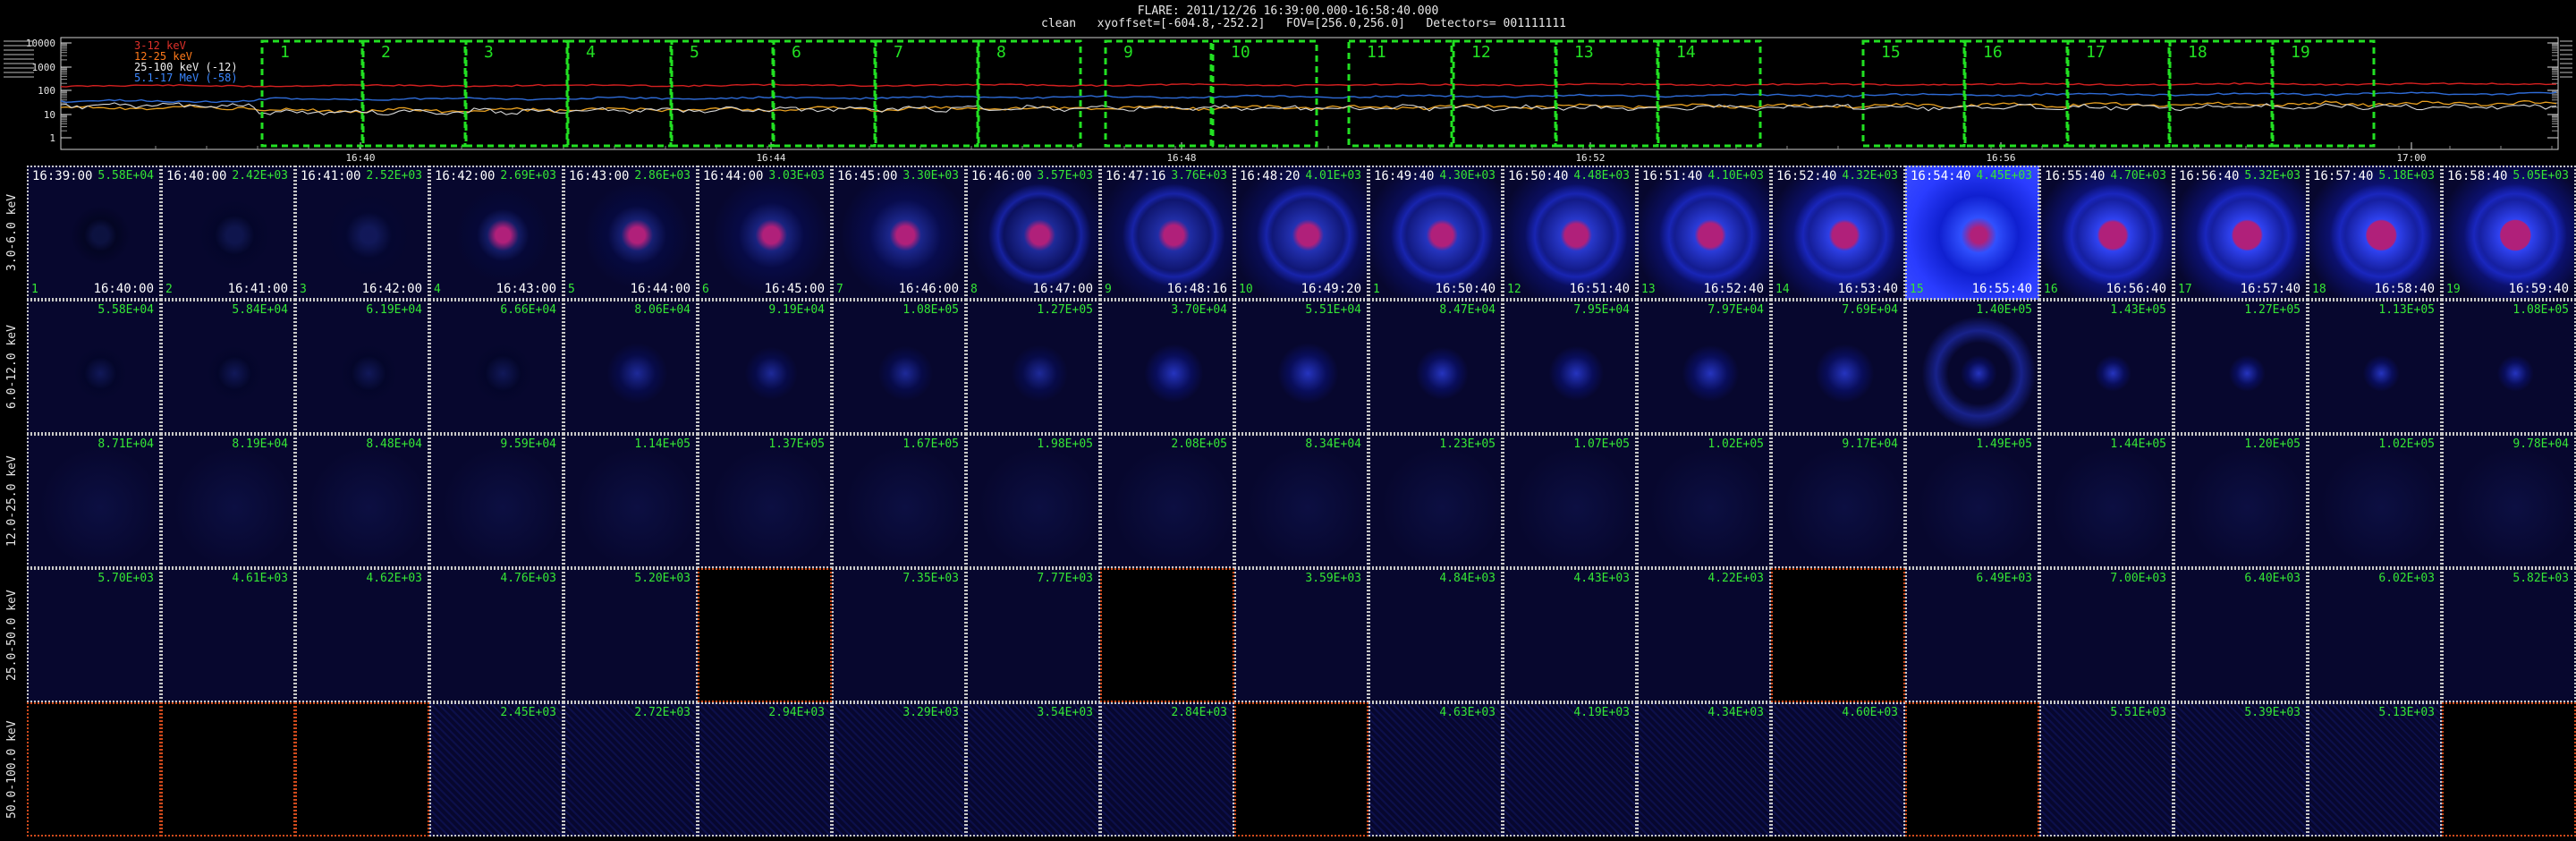  What do you see at coordinates (571, 289) in the screenshot?
I see `panel-index: 5` at bounding box center [571, 289].